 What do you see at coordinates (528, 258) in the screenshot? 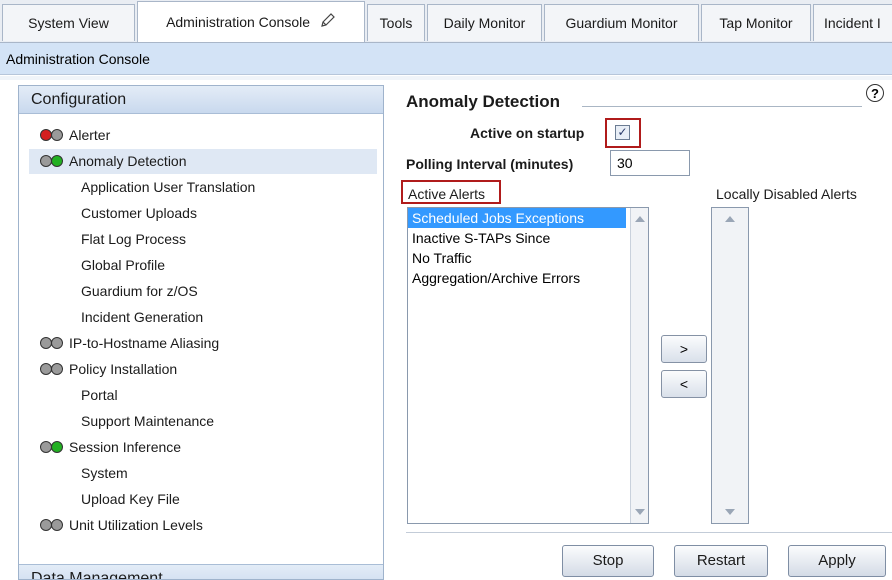
I see `list-item: No Traffic` at bounding box center [528, 258].